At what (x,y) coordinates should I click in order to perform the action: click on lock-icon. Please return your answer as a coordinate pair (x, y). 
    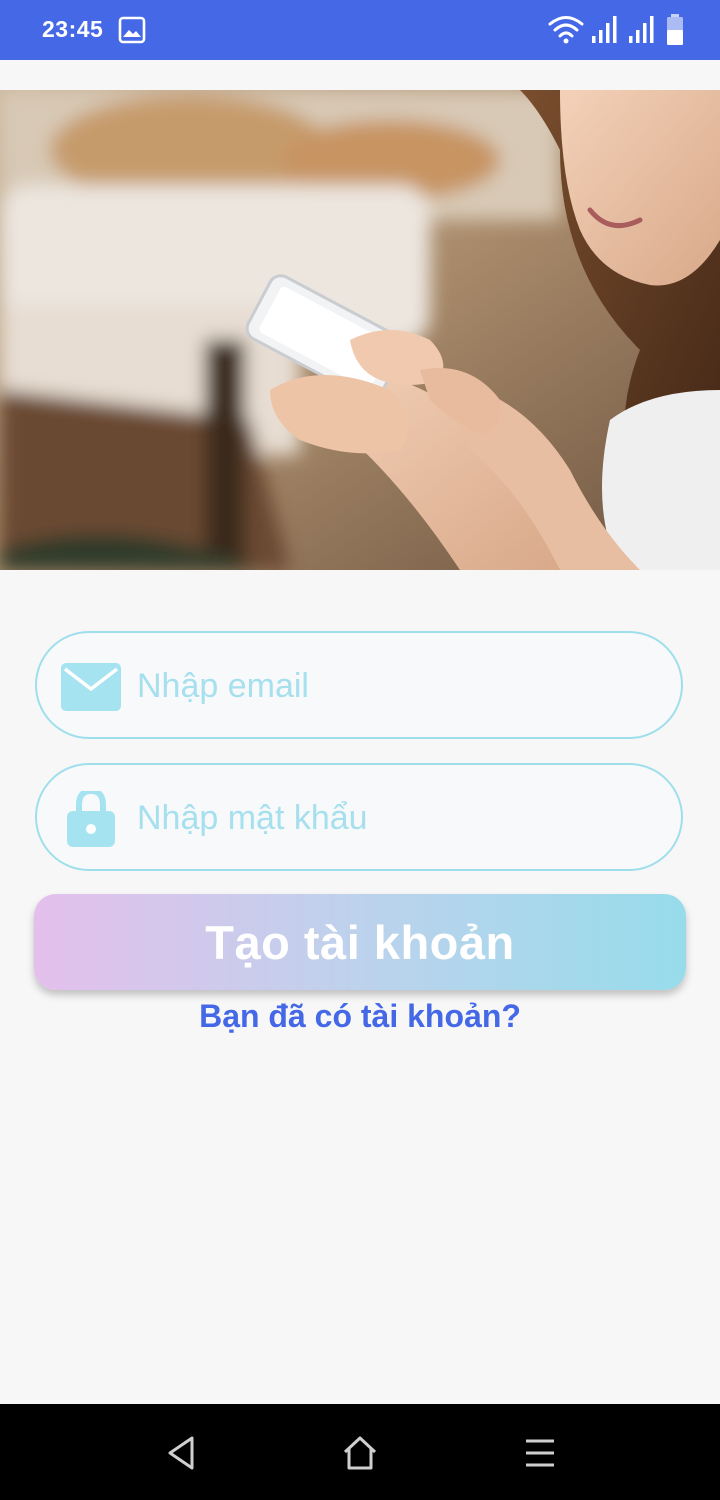
    Looking at the image, I should click on (91, 819).